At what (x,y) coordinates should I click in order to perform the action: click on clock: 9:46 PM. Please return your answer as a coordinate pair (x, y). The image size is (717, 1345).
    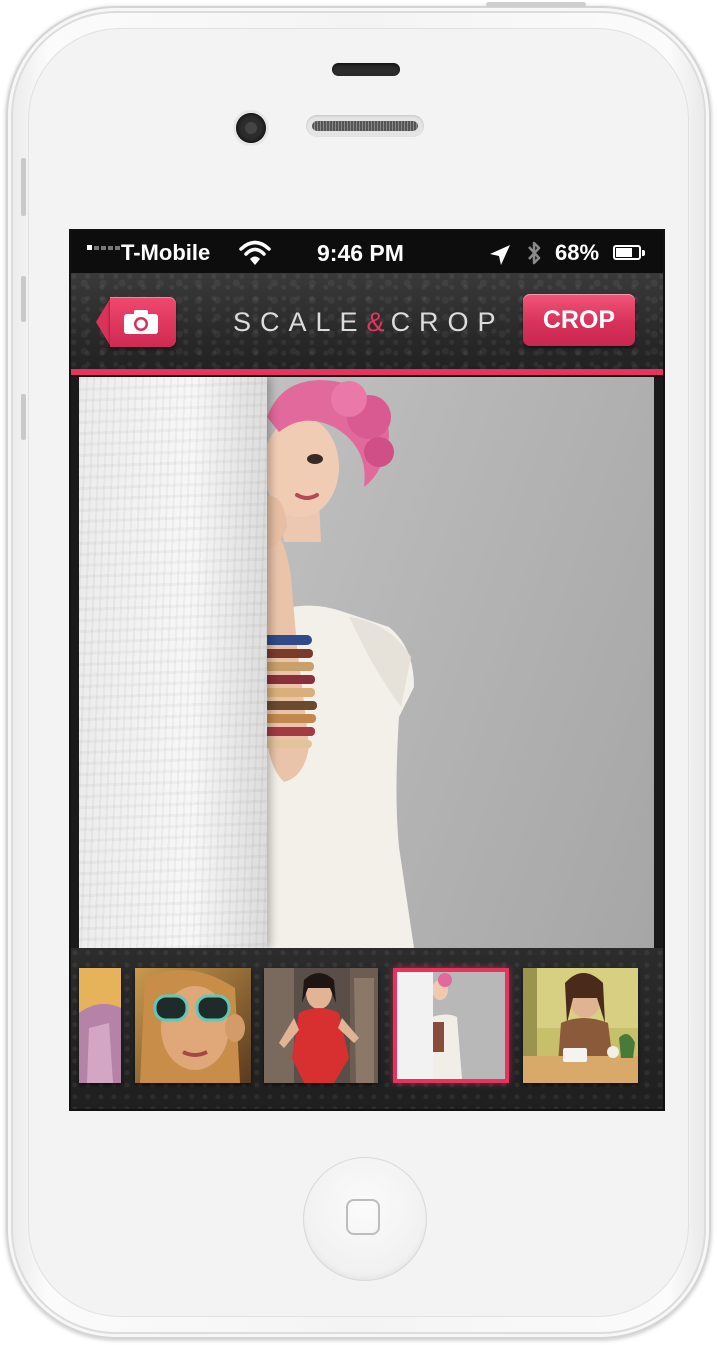
    Looking at the image, I should click on (360, 253).